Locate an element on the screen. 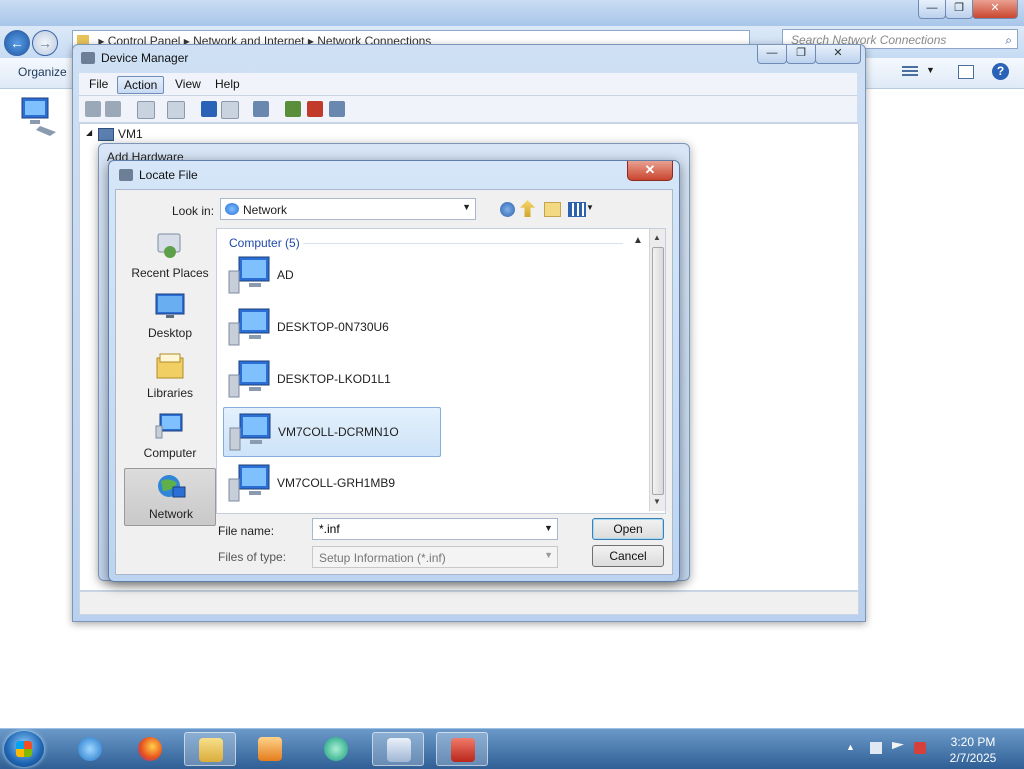 The image size is (1024, 769). place-network: Network is located at coordinates (170, 497).